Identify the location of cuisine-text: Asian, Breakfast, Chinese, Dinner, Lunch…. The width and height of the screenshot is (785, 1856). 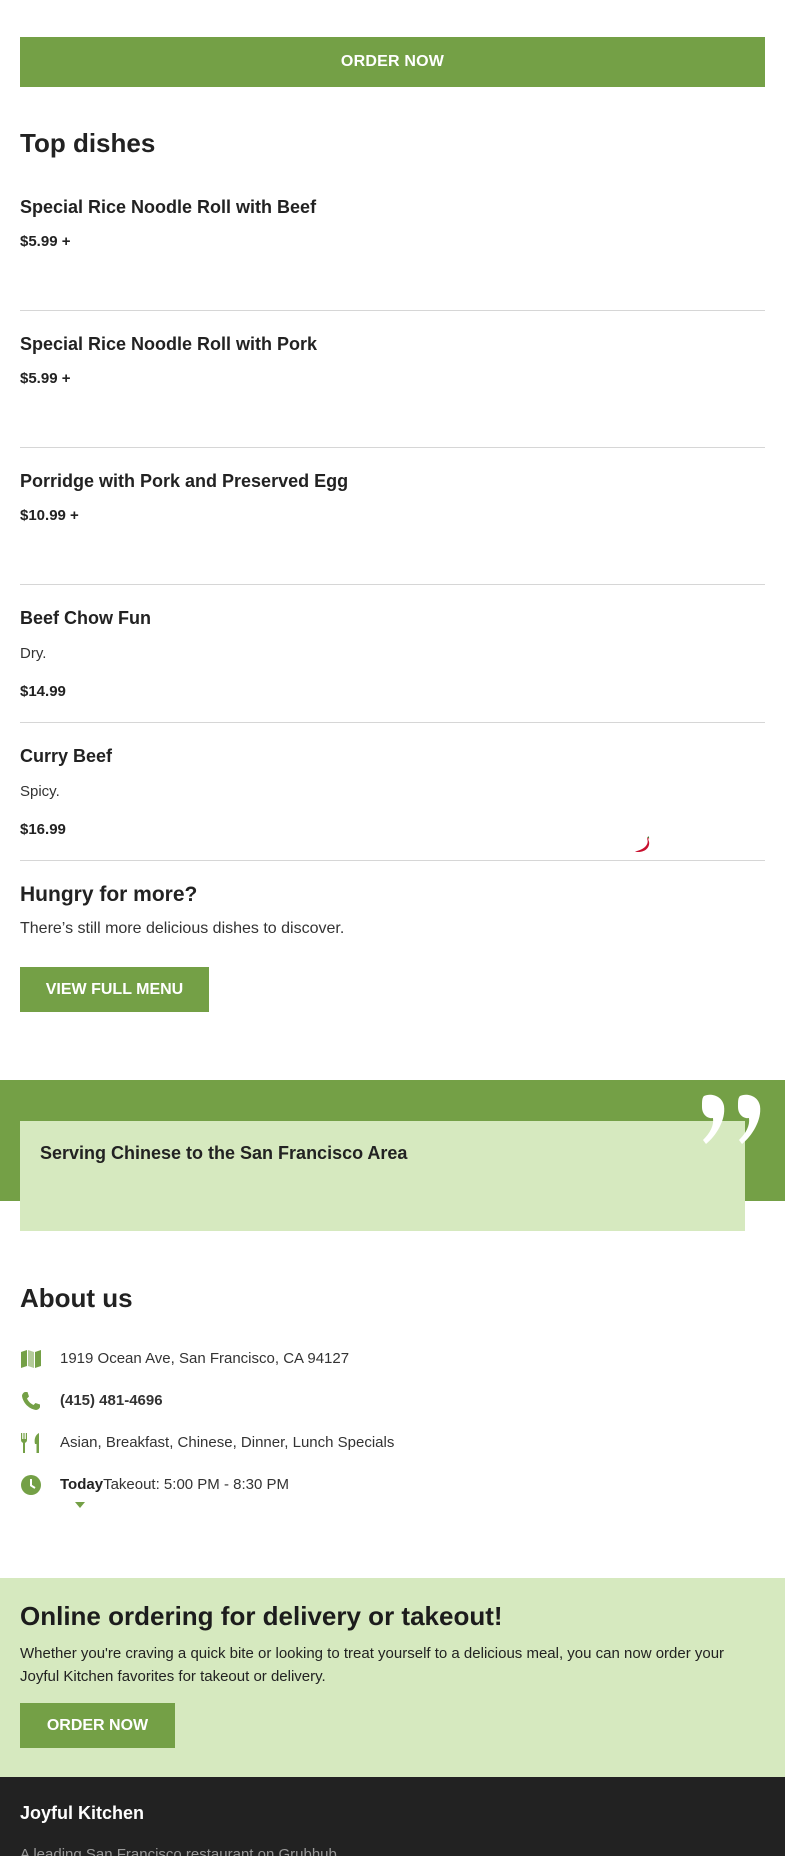
(227, 1442).